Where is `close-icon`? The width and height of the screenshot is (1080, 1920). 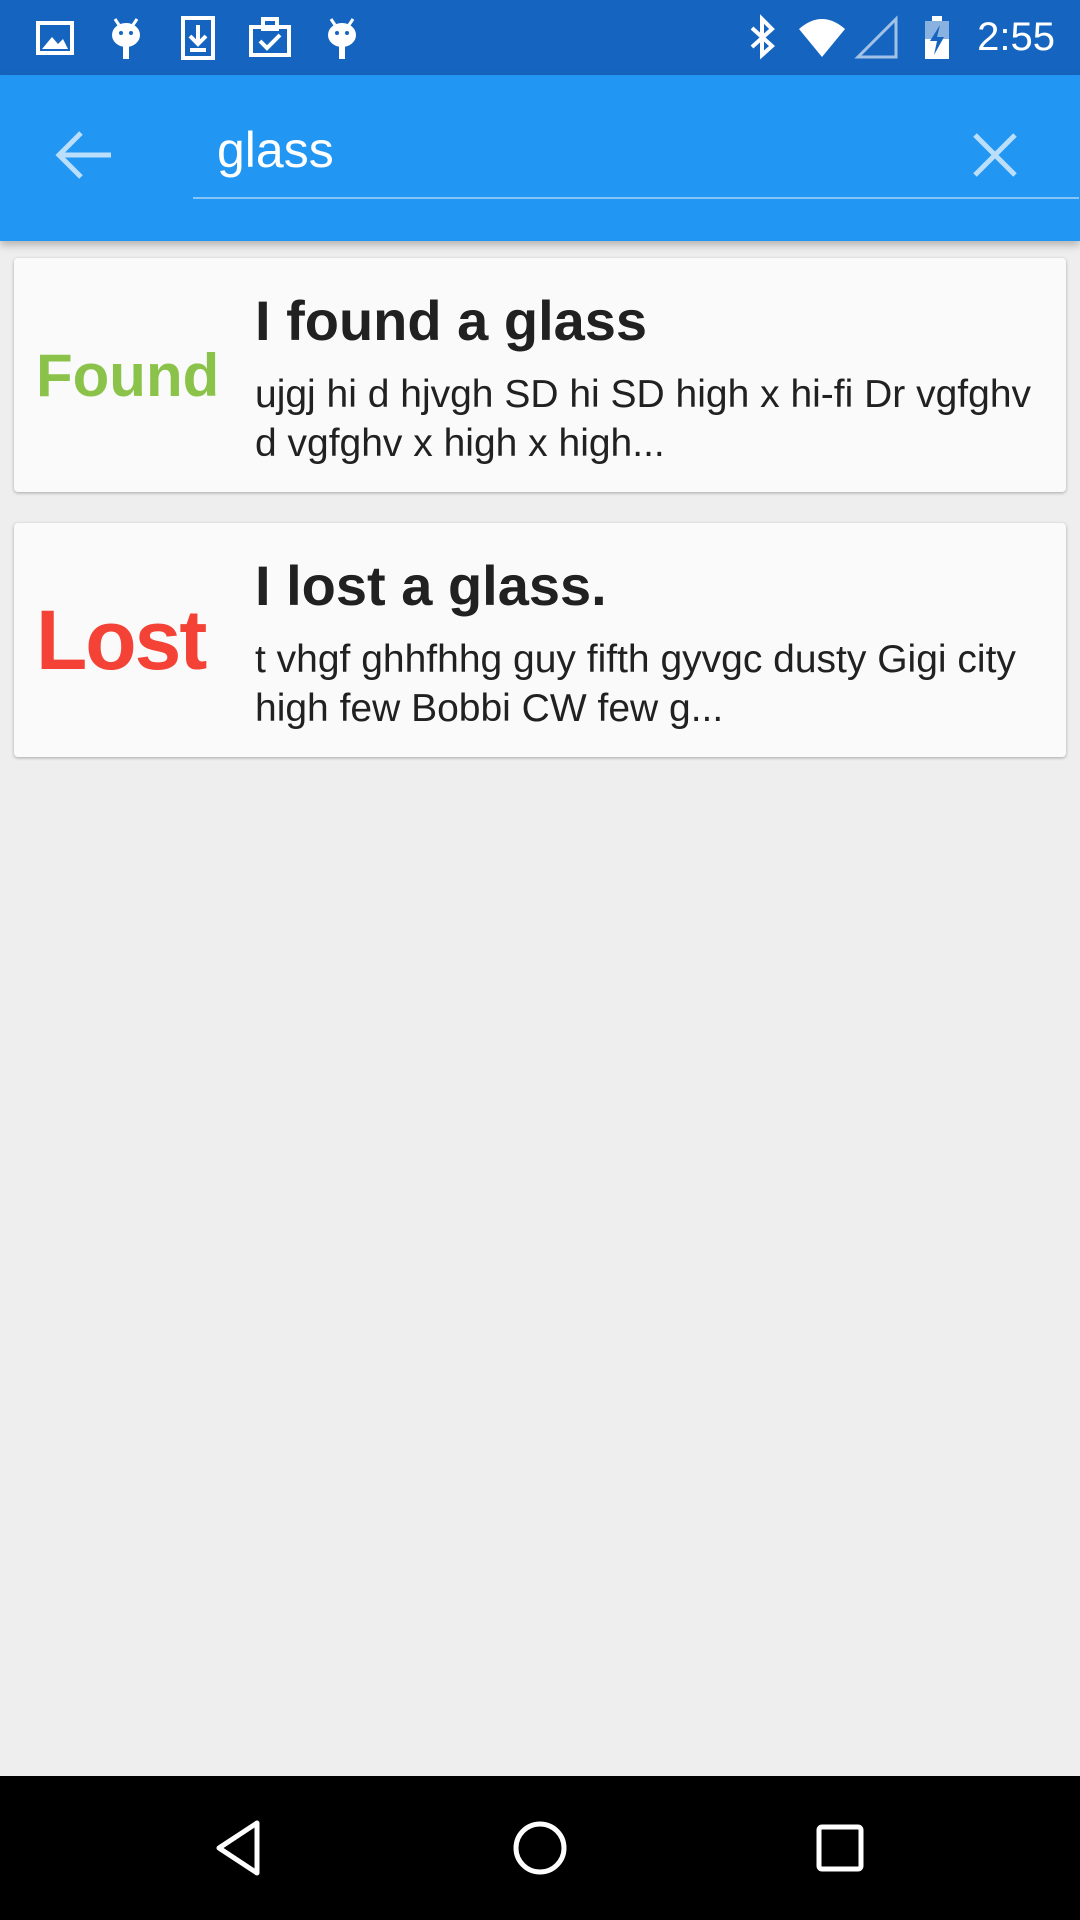
close-icon is located at coordinates (995, 155).